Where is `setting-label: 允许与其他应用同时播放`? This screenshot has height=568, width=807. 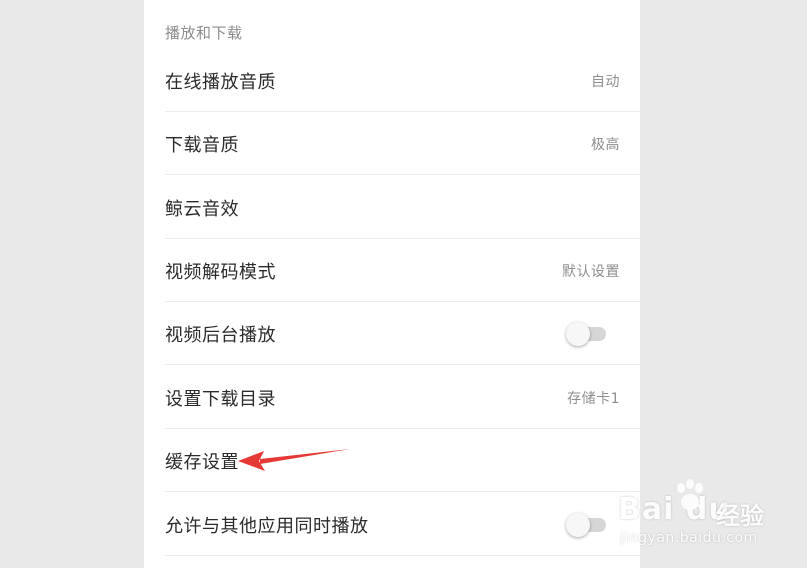 setting-label: 允许与其他应用同时播放 is located at coordinates (267, 526).